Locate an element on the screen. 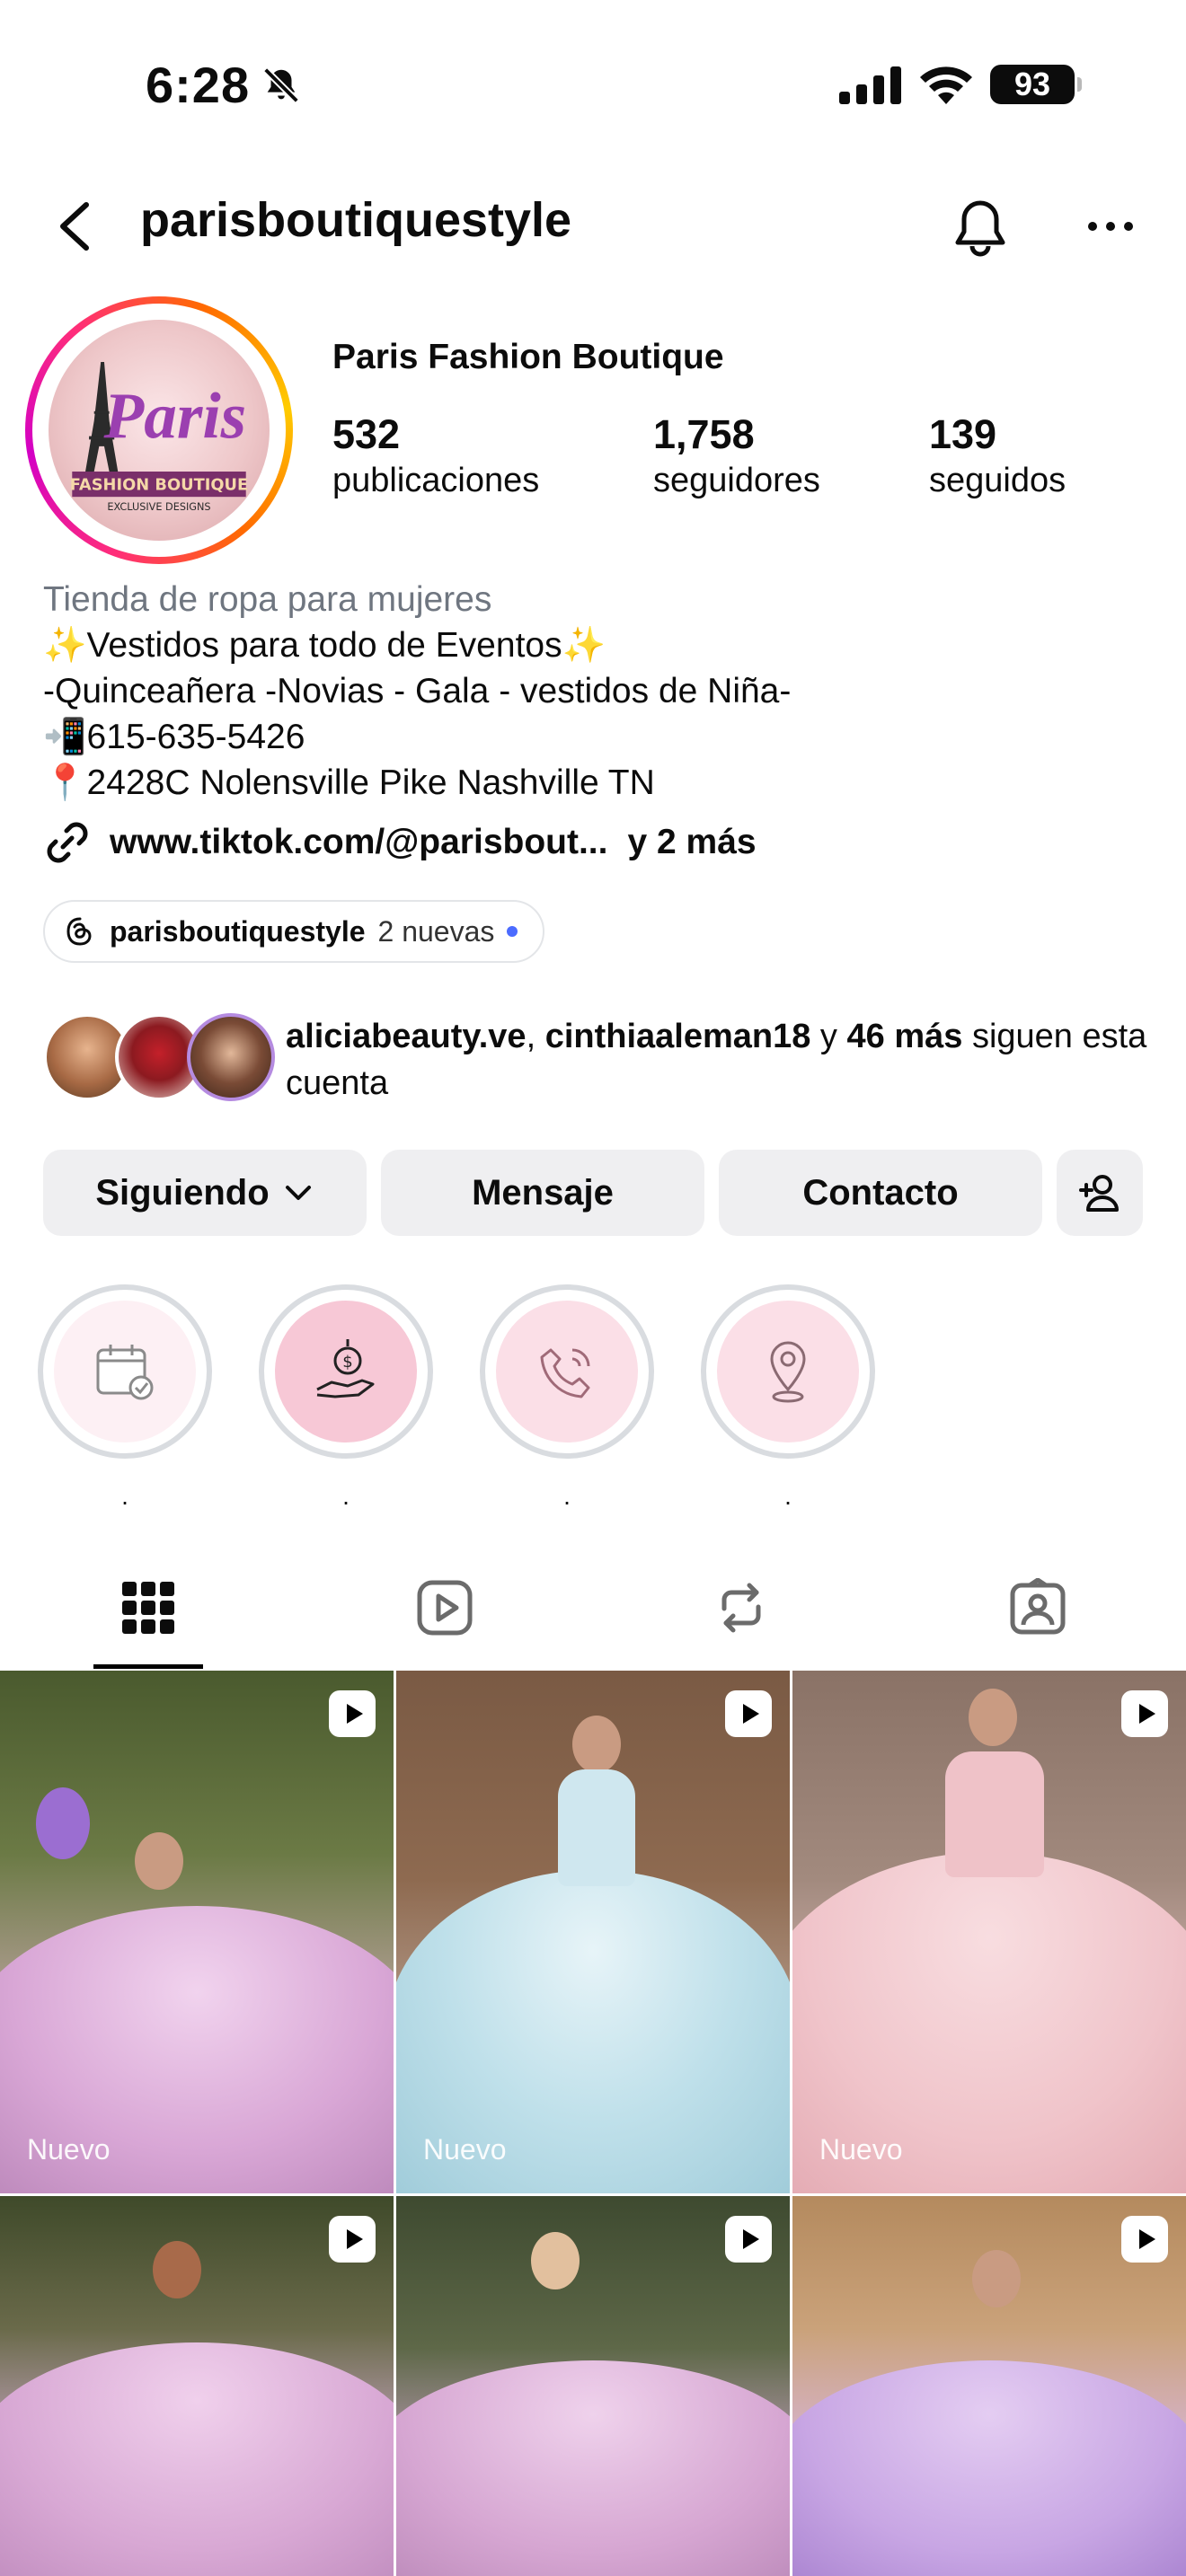 The height and width of the screenshot is (2576, 1186). phone-icon is located at coordinates (565, 1373).